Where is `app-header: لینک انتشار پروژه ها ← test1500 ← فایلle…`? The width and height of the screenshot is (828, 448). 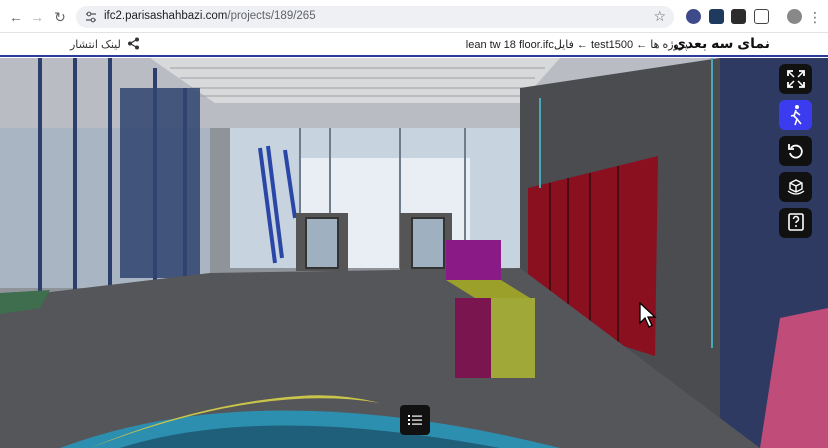 app-header: لینک انتشار پروژه ها ← test1500 ← فایلle… is located at coordinates (414, 45).